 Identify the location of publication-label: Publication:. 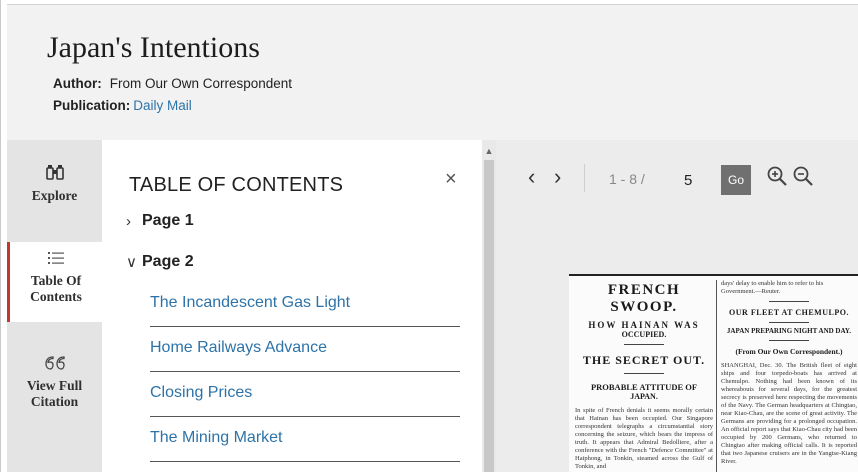
(92, 105).